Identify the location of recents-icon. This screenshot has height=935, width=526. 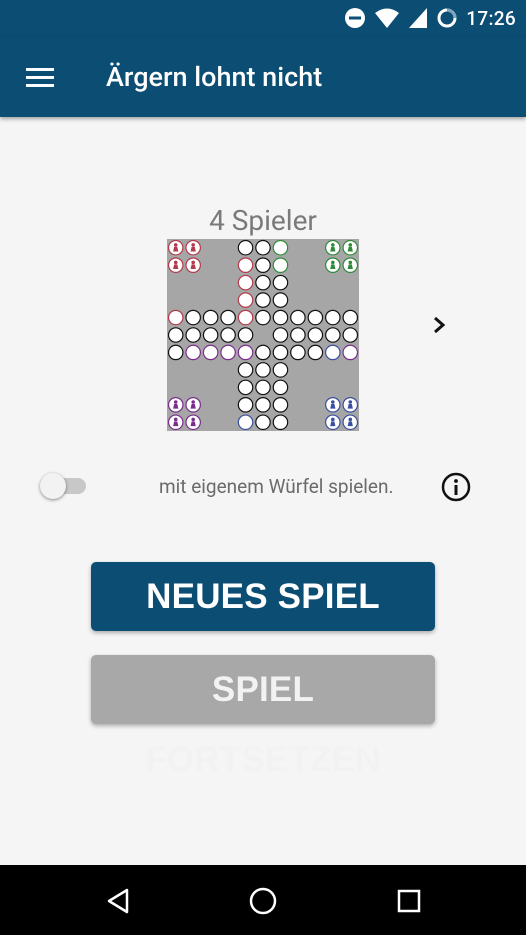
(409, 901).